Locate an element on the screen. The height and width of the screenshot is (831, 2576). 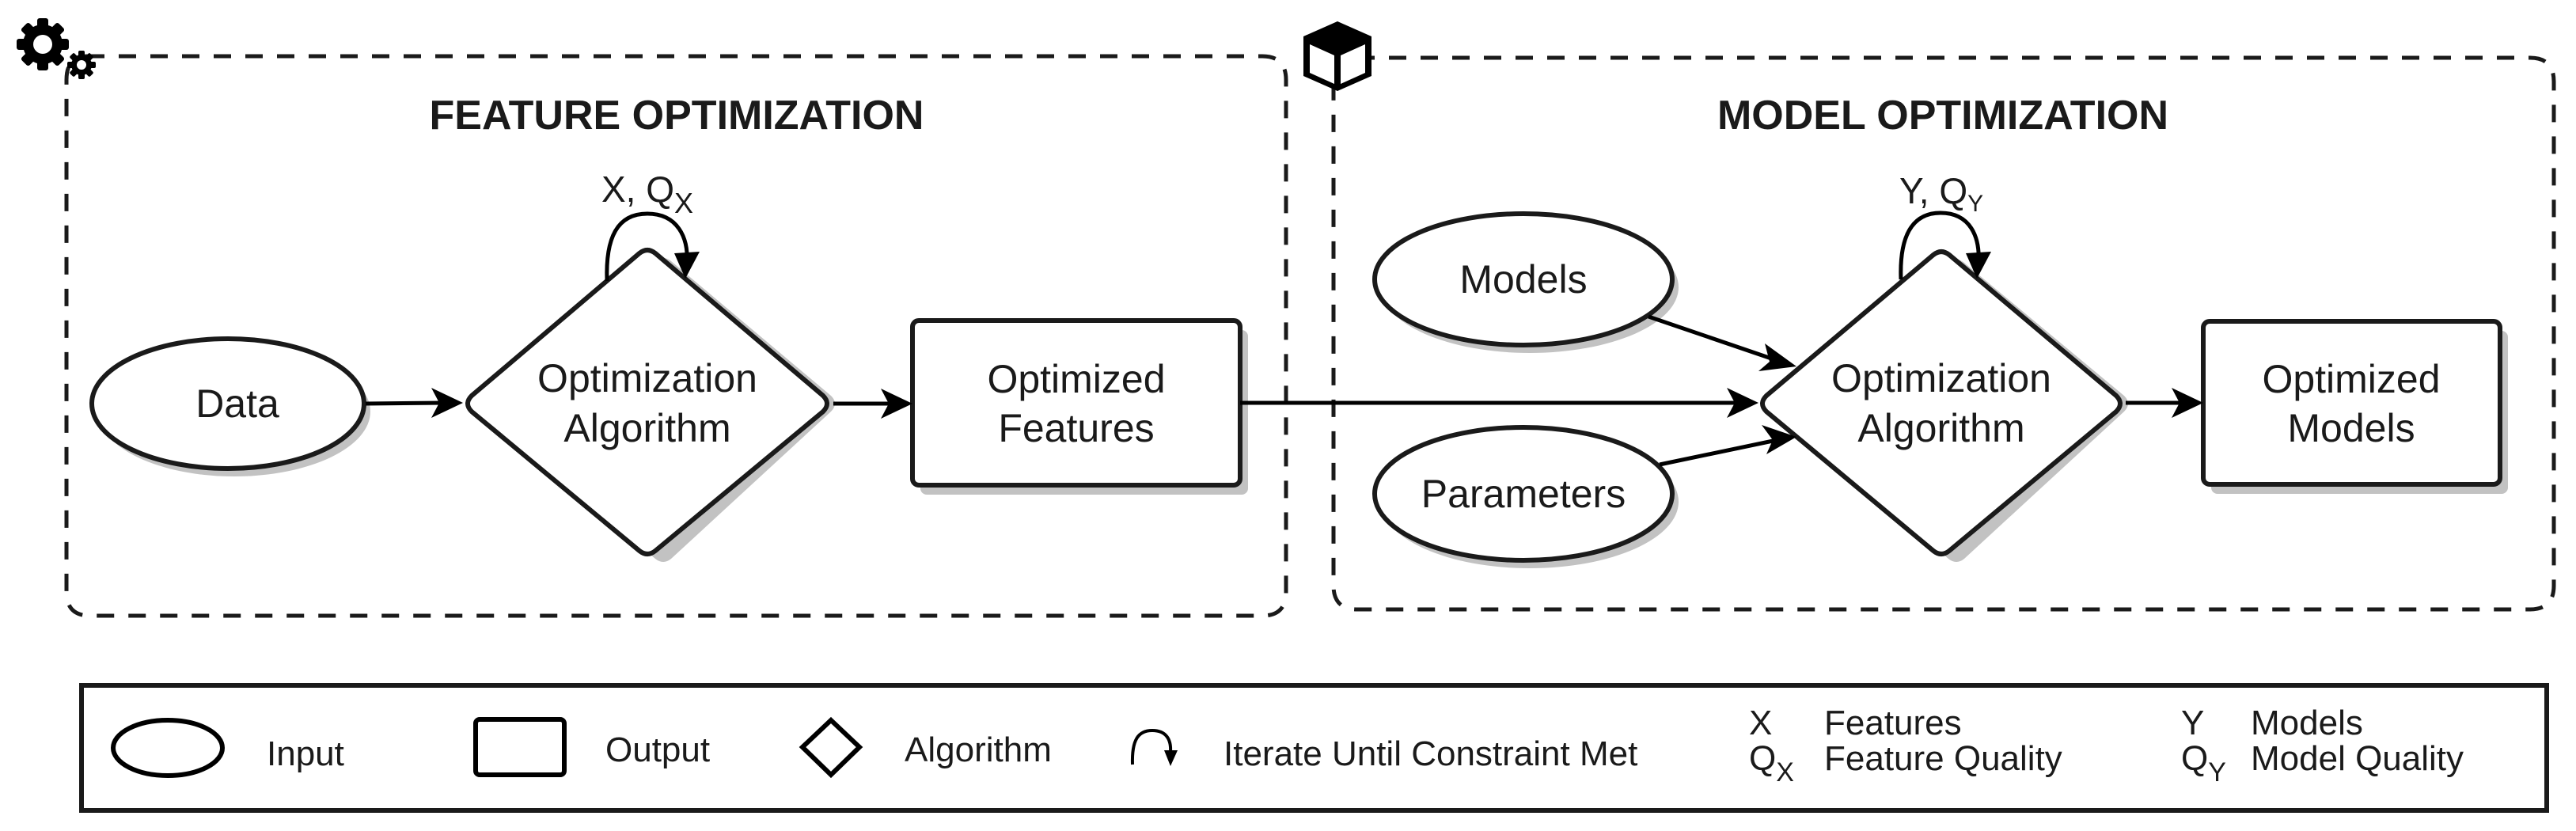
legend-symbol-x-label: Features is located at coordinates (1893, 723).